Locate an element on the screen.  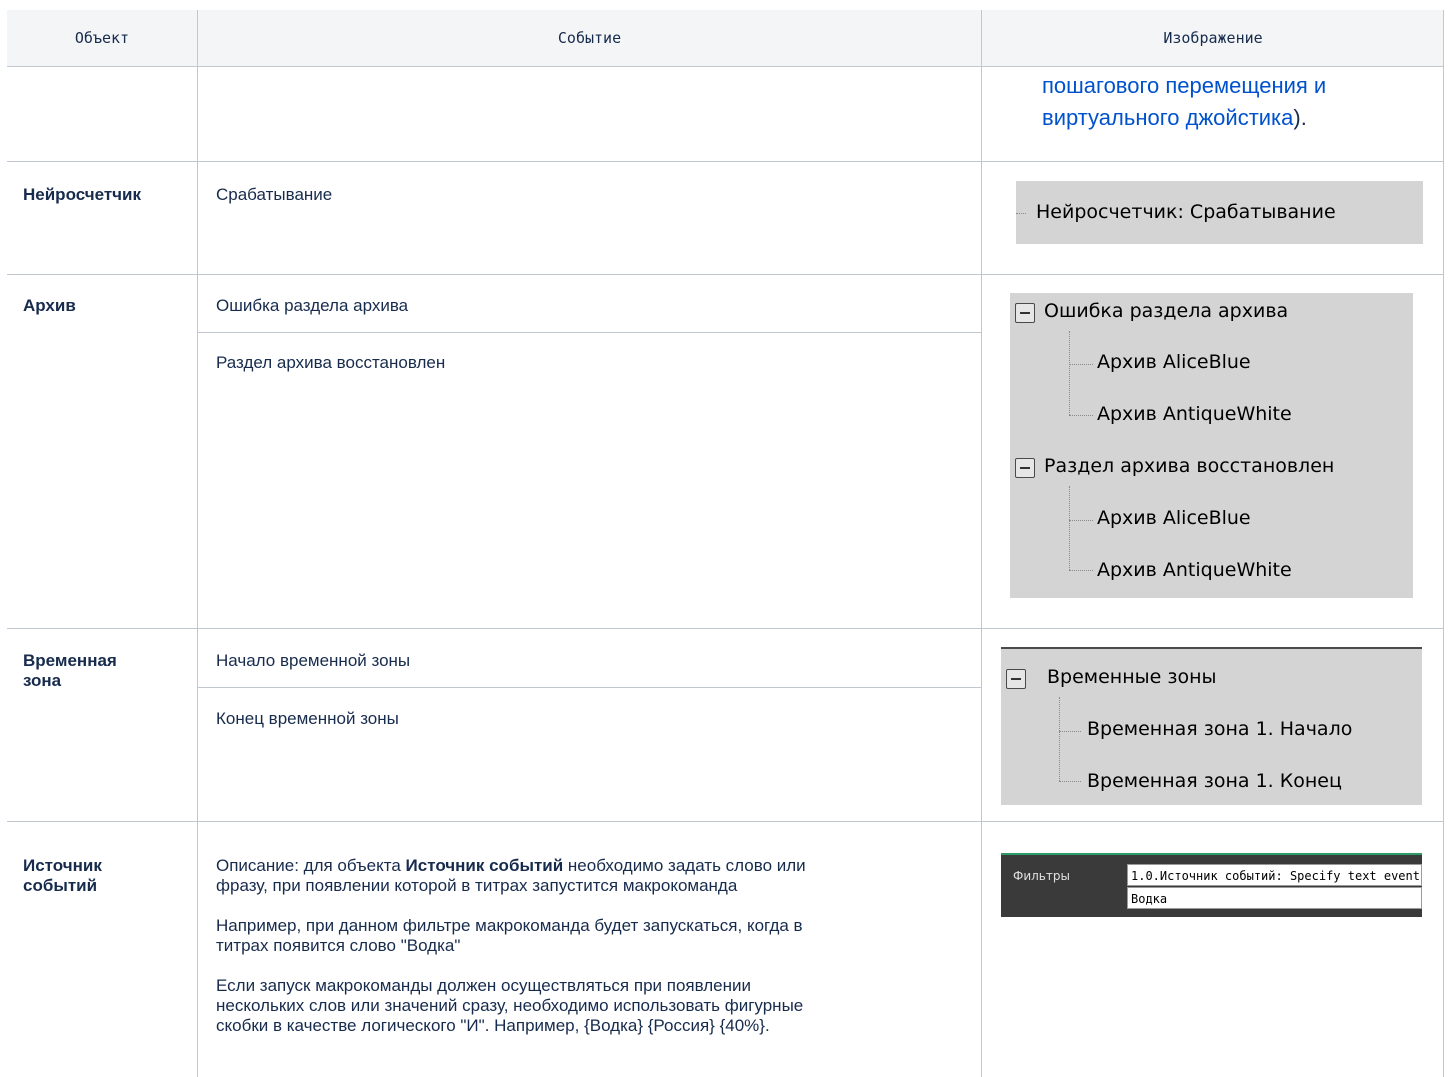
header-event: Событие is located at coordinates (589, 38).